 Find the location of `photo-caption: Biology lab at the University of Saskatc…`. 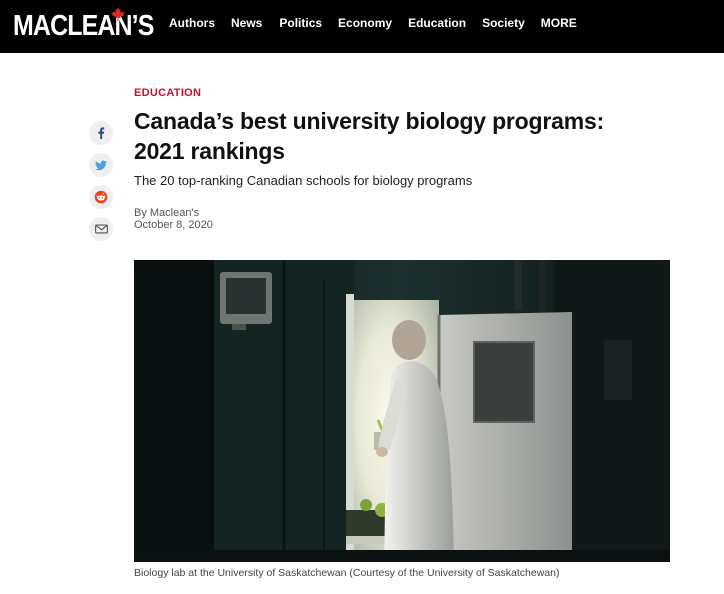

photo-caption: Biology lab at the University of Saskatc… is located at coordinates (347, 573).